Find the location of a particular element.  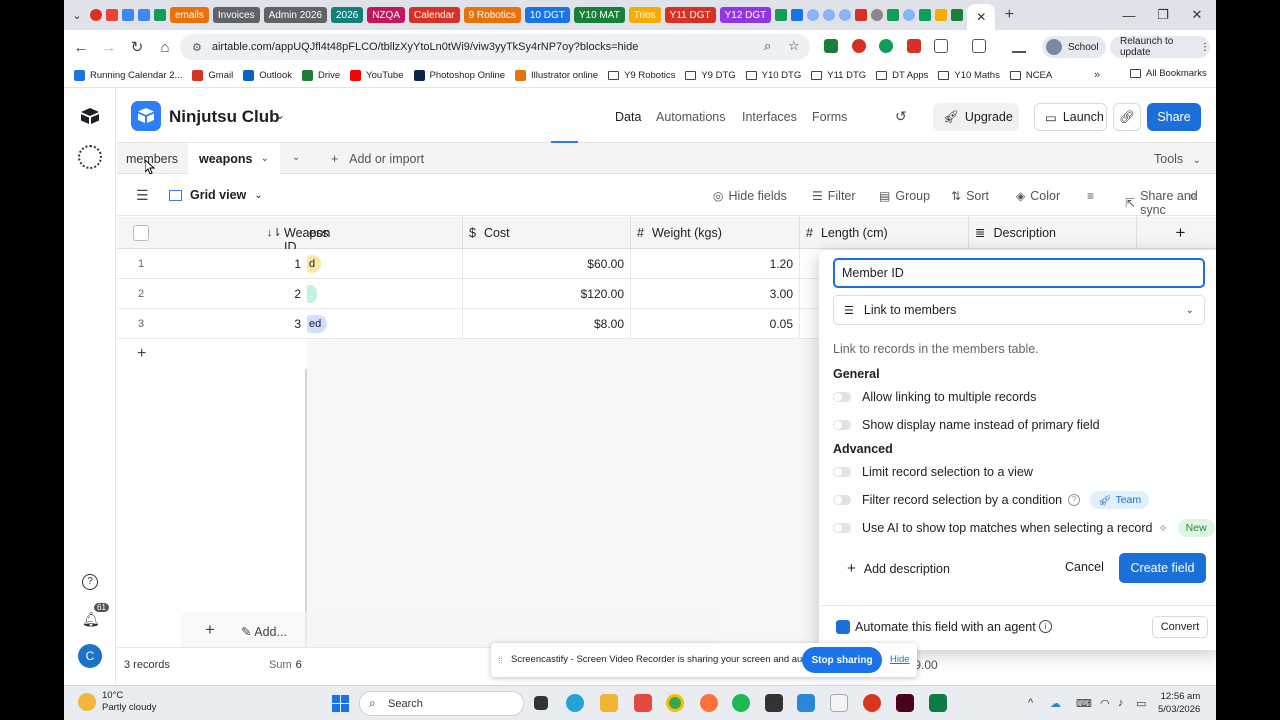

help-icon: ? is located at coordinates (1074, 500).